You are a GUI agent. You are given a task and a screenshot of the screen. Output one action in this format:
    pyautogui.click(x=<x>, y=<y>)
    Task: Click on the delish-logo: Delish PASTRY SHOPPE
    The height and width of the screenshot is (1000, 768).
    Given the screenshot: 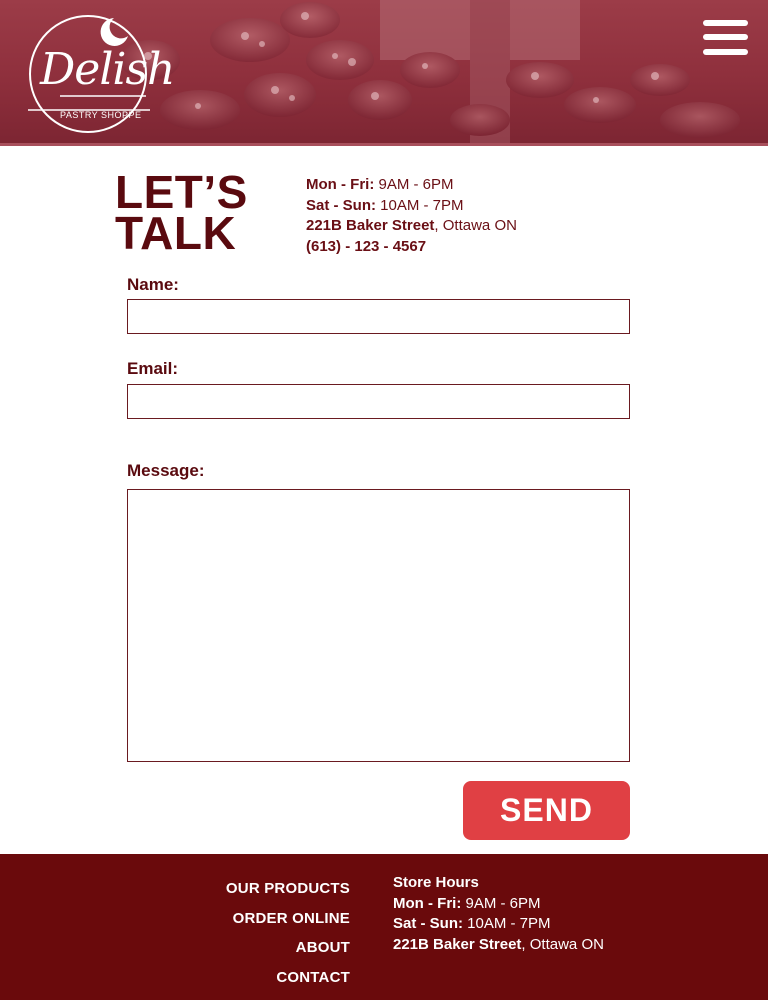 What is the action you would take?
    pyautogui.click(x=96, y=75)
    